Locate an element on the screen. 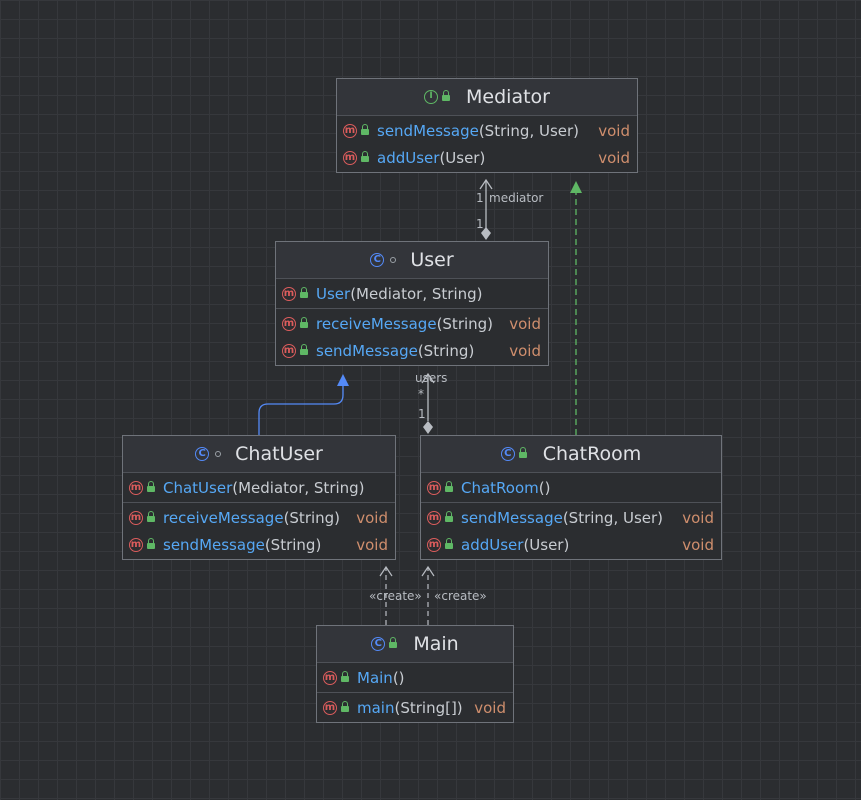 This screenshot has height=800, width=861. method-params: (Mediator, String) is located at coordinates (416, 293).